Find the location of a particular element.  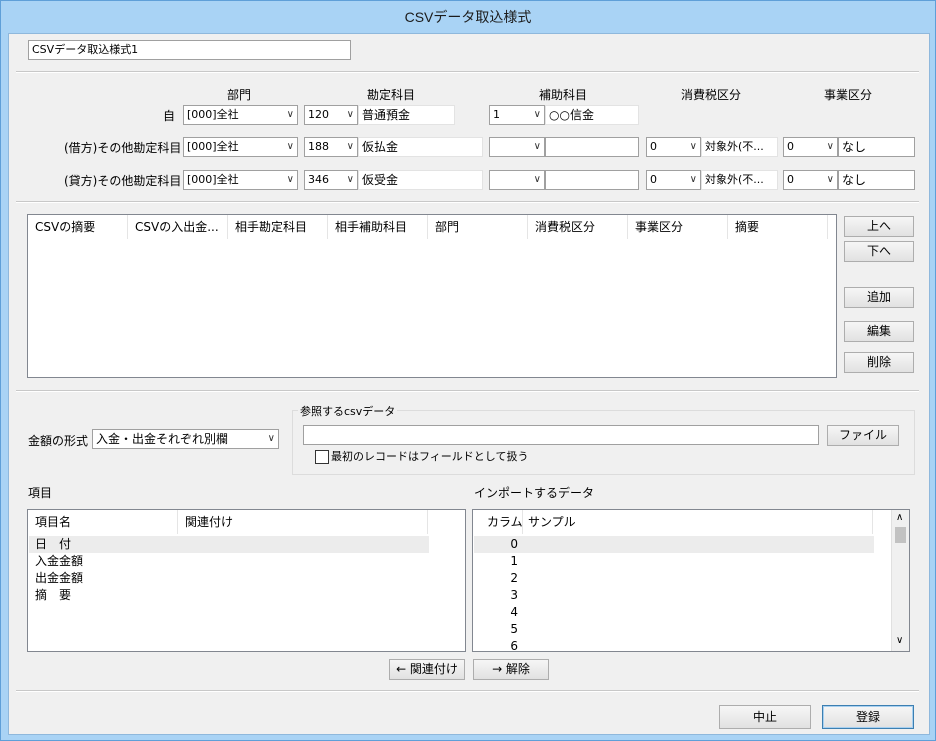

row-debit-business-code: 0 is located at coordinates (790, 146).